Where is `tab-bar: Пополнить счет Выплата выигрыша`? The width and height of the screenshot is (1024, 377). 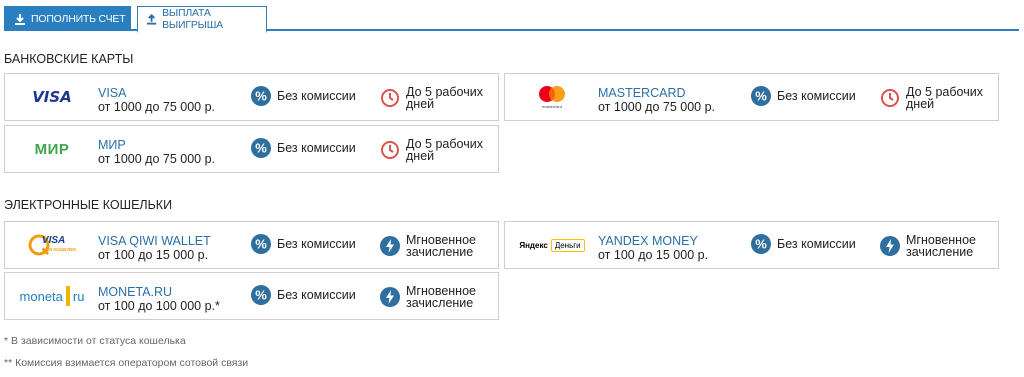
tab-bar: Пополнить счет Выплата выигрыша is located at coordinates (511, 19).